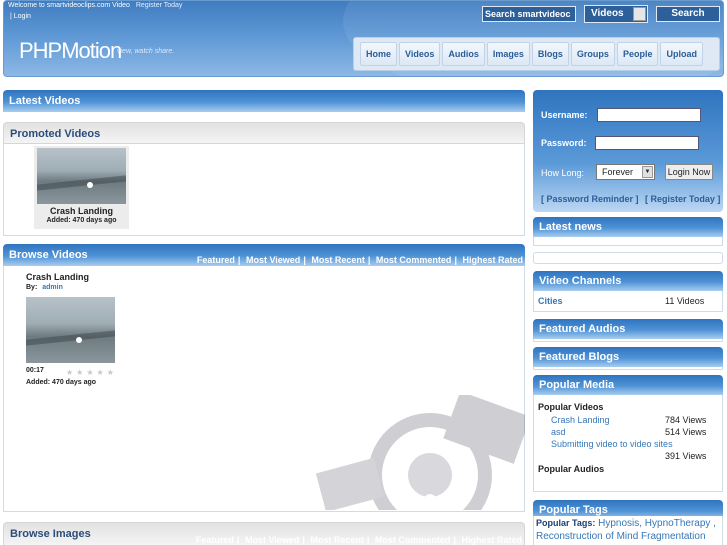  What do you see at coordinates (159, 5) in the screenshot?
I see `register-link: Register Today` at bounding box center [159, 5].